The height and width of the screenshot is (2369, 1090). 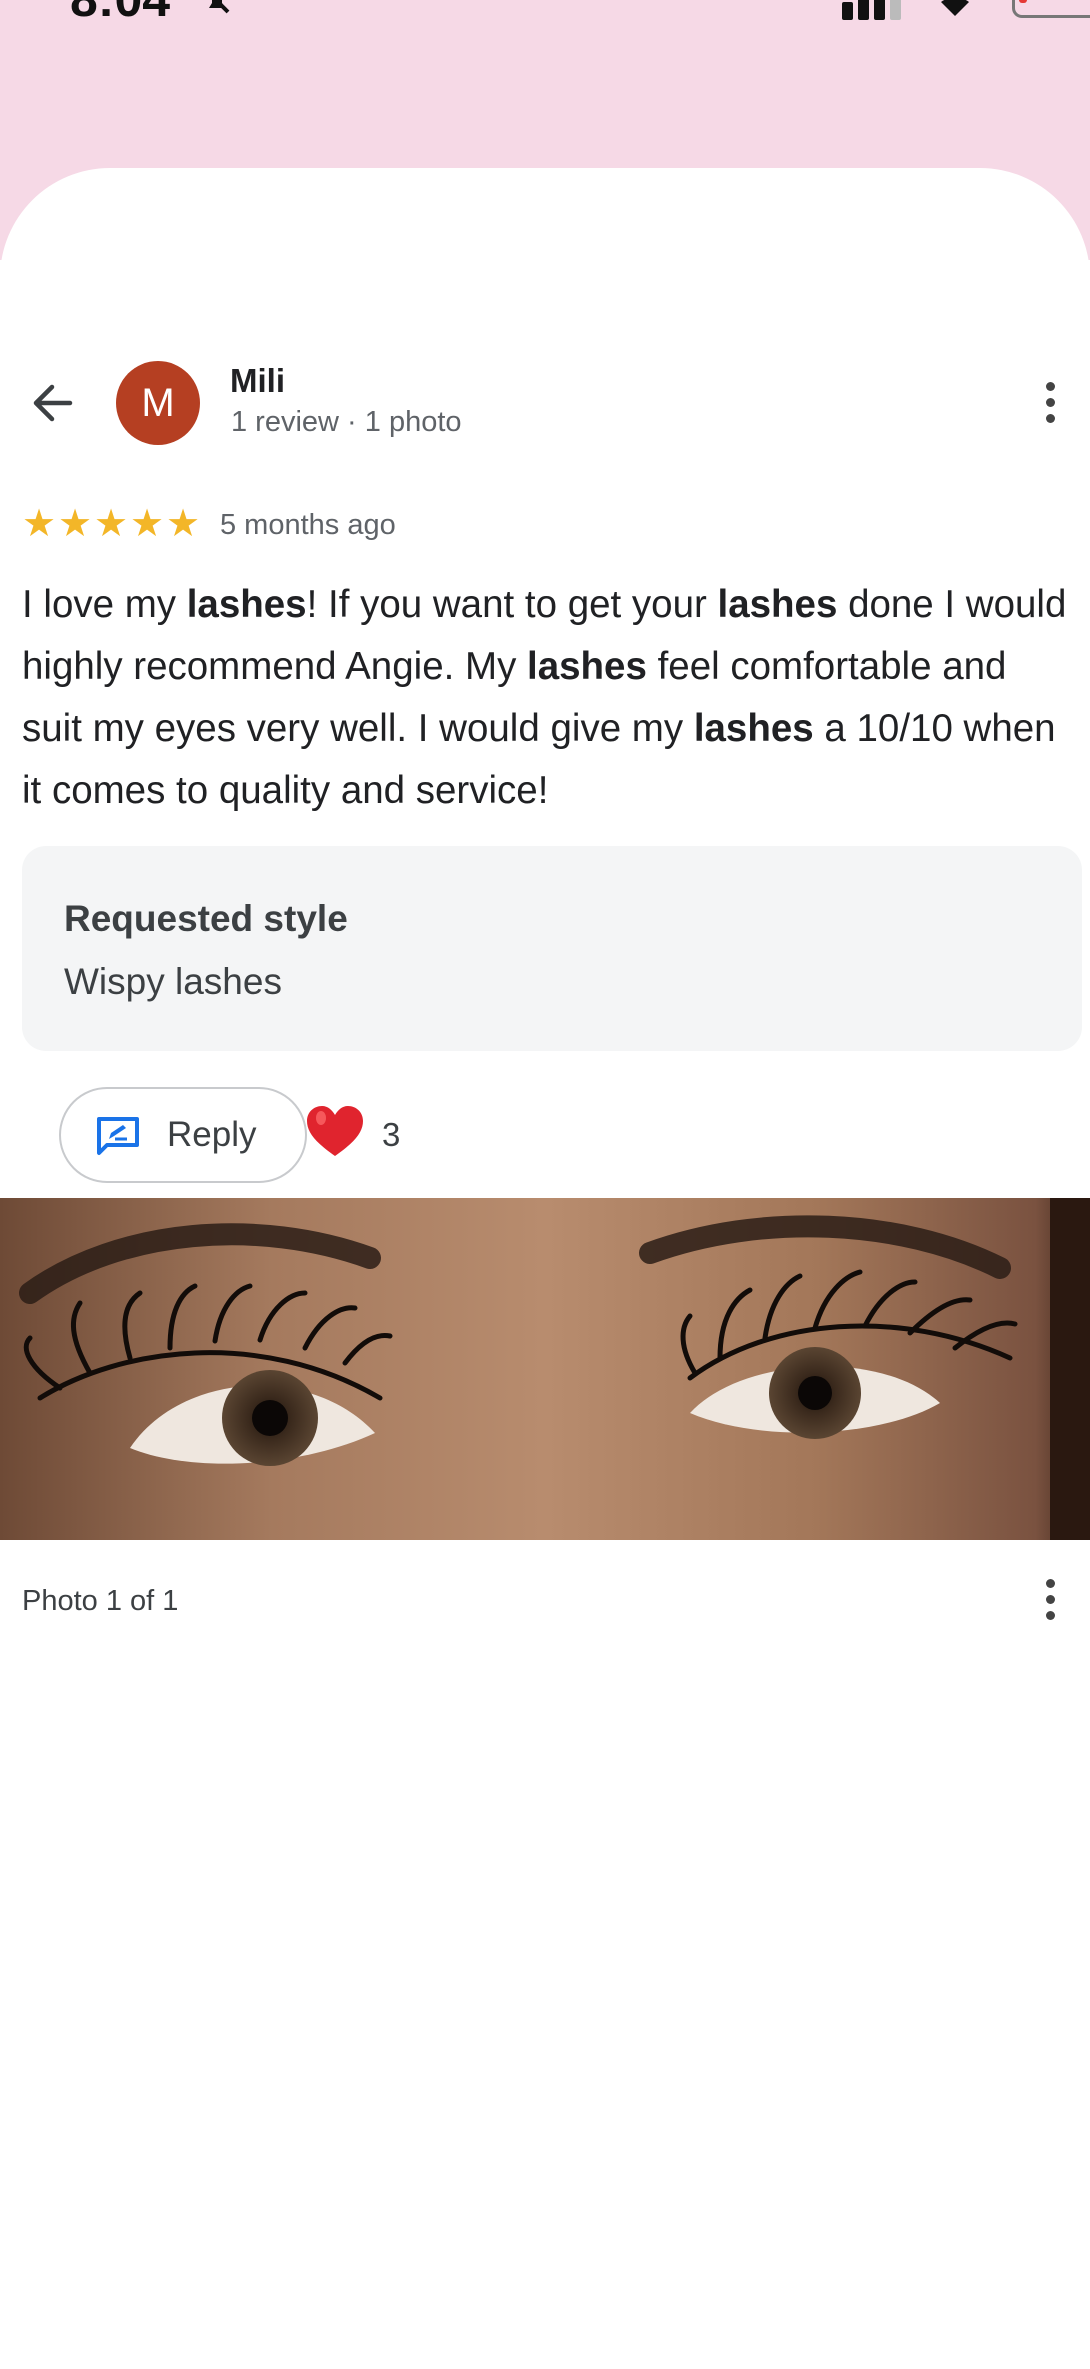 What do you see at coordinates (120, 14) in the screenshot?
I see `status-time: 8:04` at bounding box center [120, 14].